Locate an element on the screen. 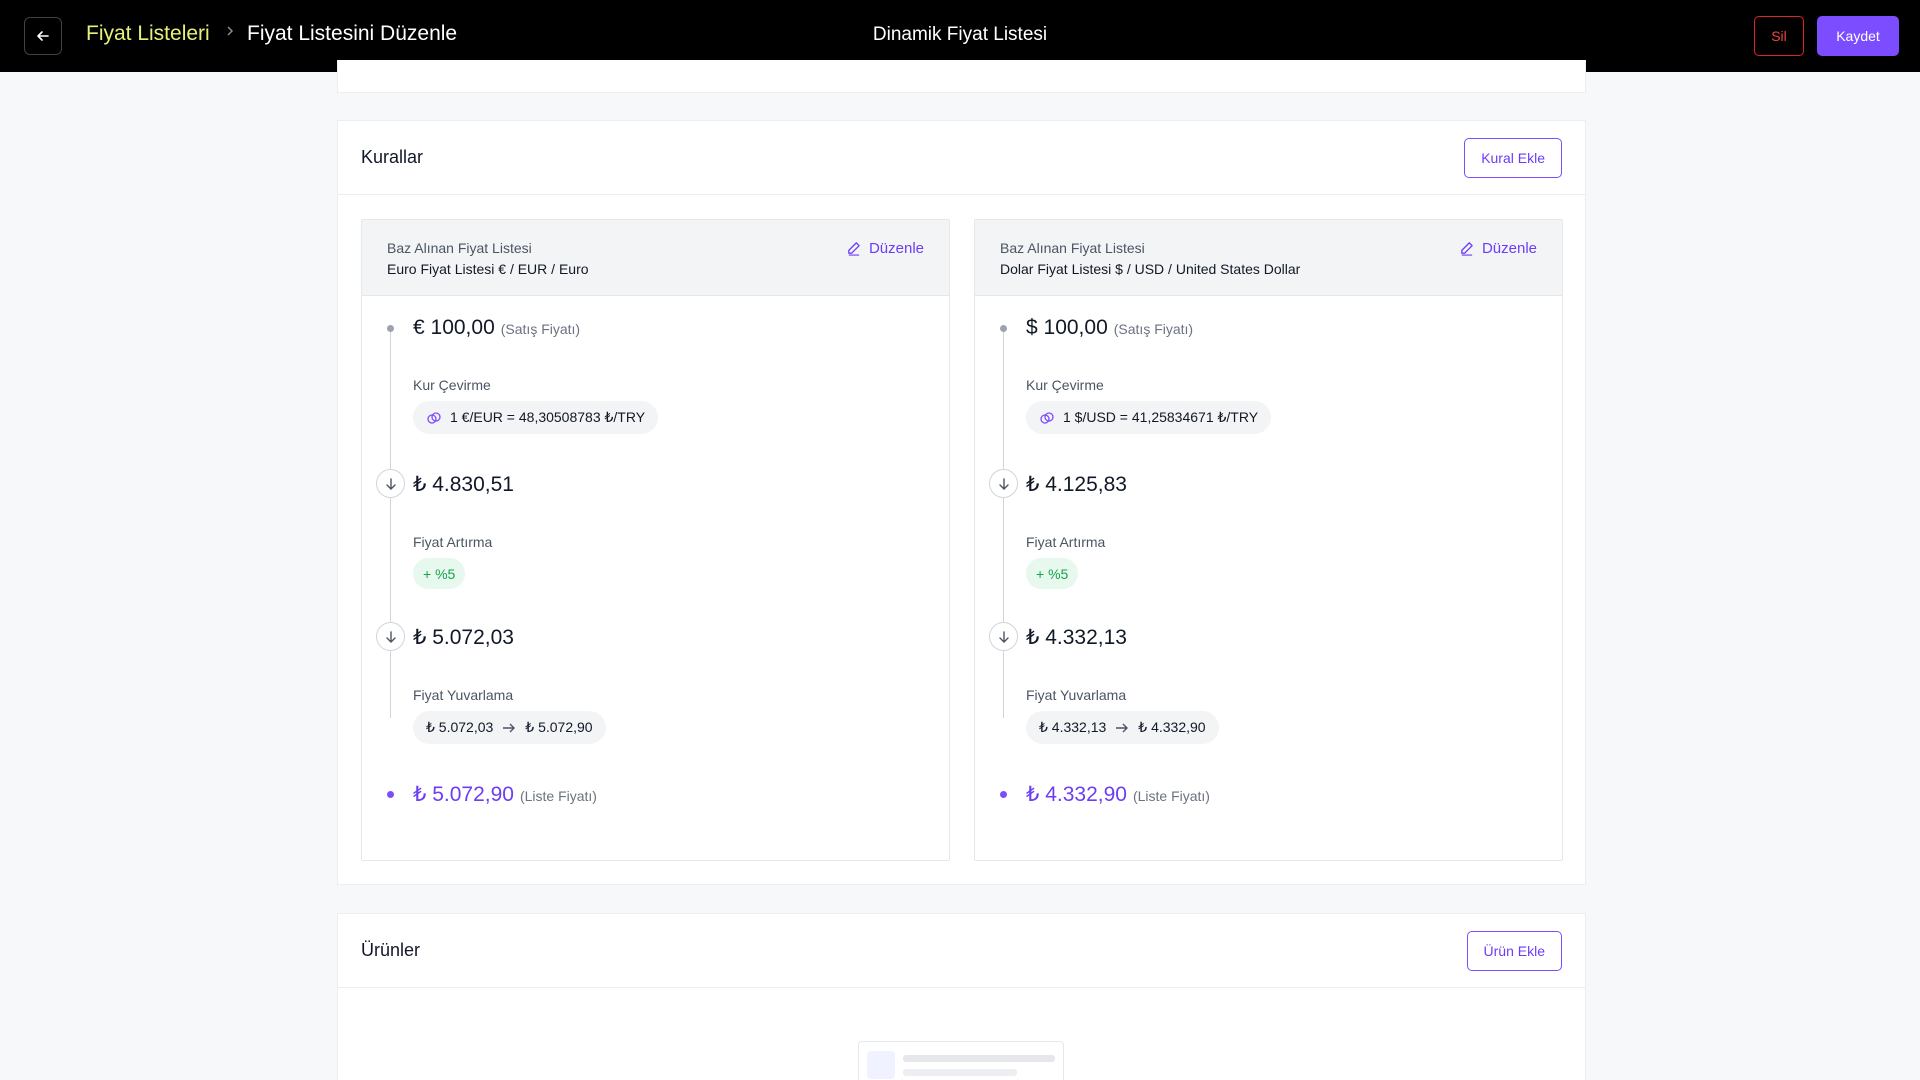 This screenshot has width=1920, height=1080. converted-price: ₺ 4.125,83 is located at coordinates (1076, 484).